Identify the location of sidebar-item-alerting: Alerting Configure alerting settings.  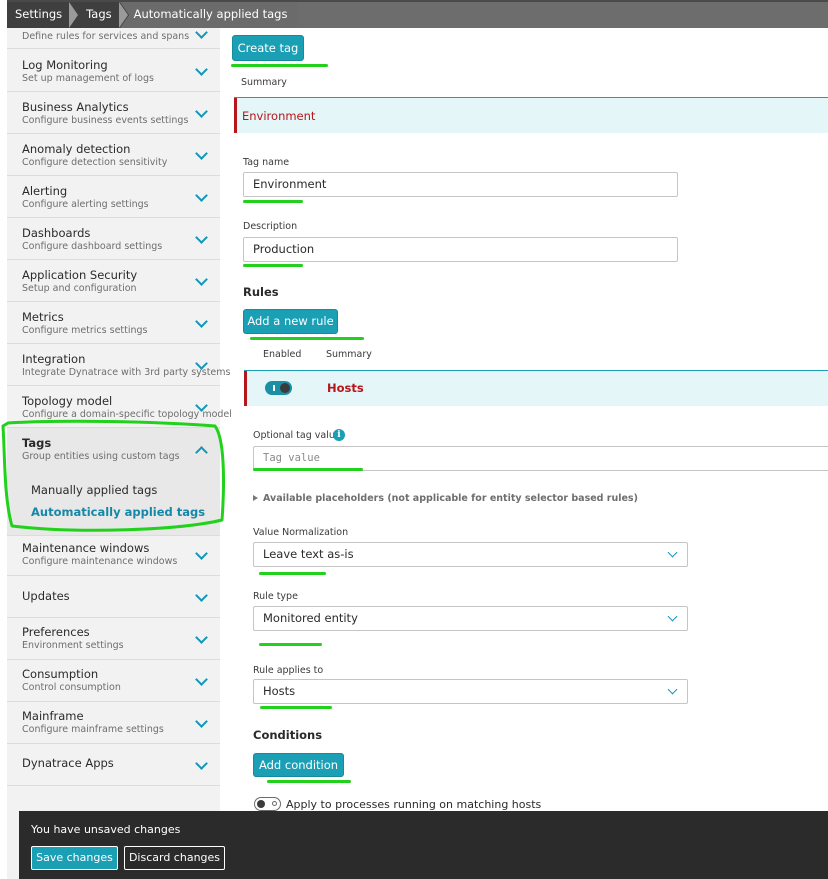
(113, 197).